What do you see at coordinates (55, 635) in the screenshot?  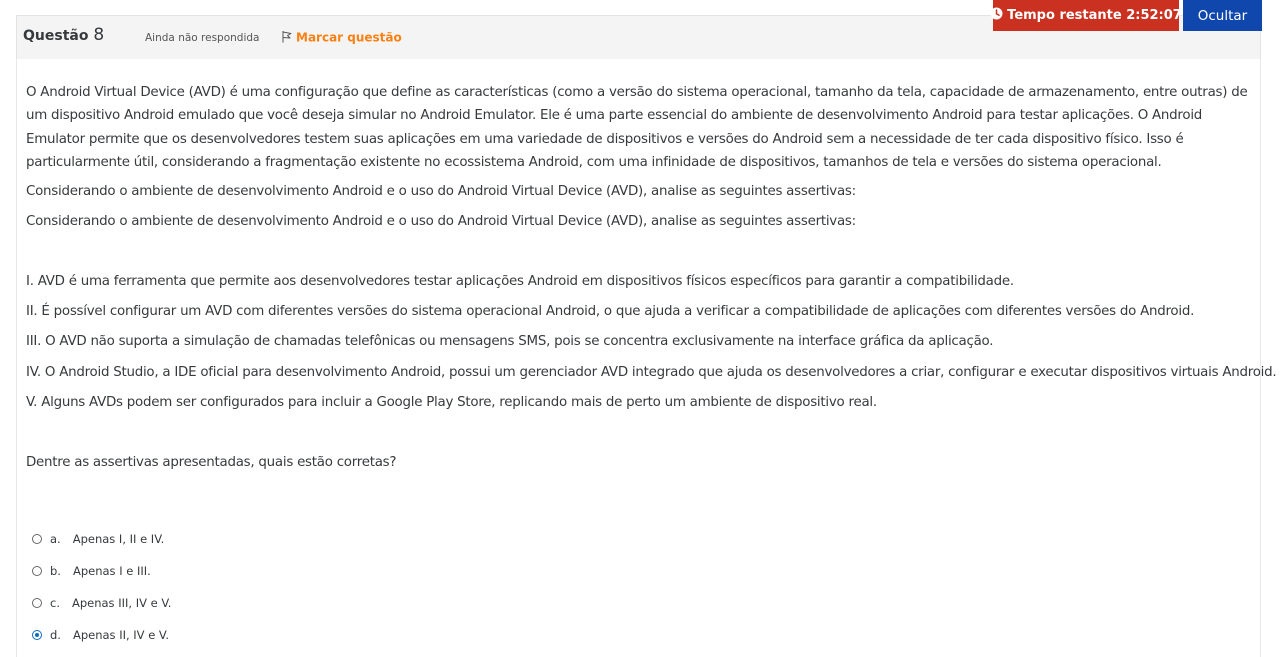 I see `answer-letter-d: d.` at bounding box center [55, 635].